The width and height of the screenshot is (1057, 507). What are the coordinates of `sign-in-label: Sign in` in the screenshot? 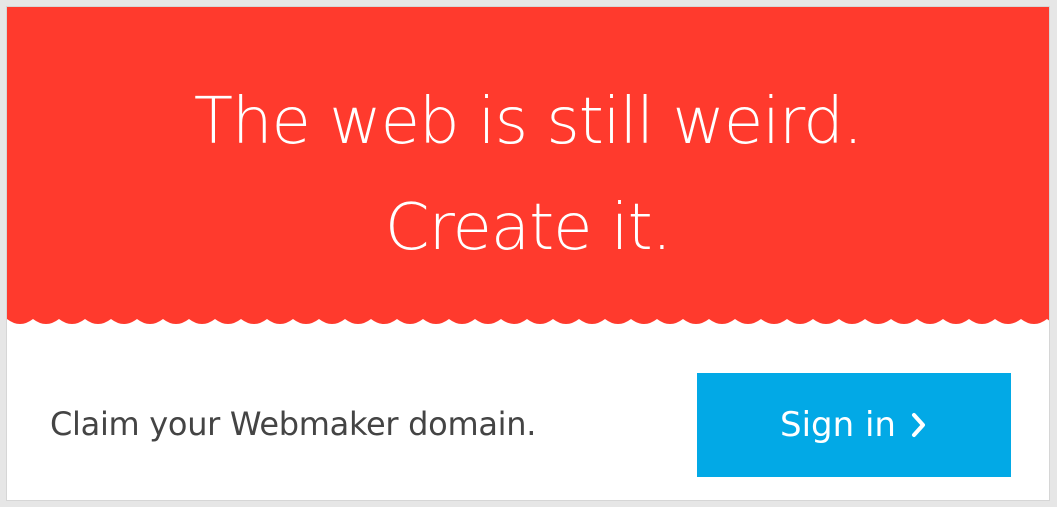 It's located at (838, 425).